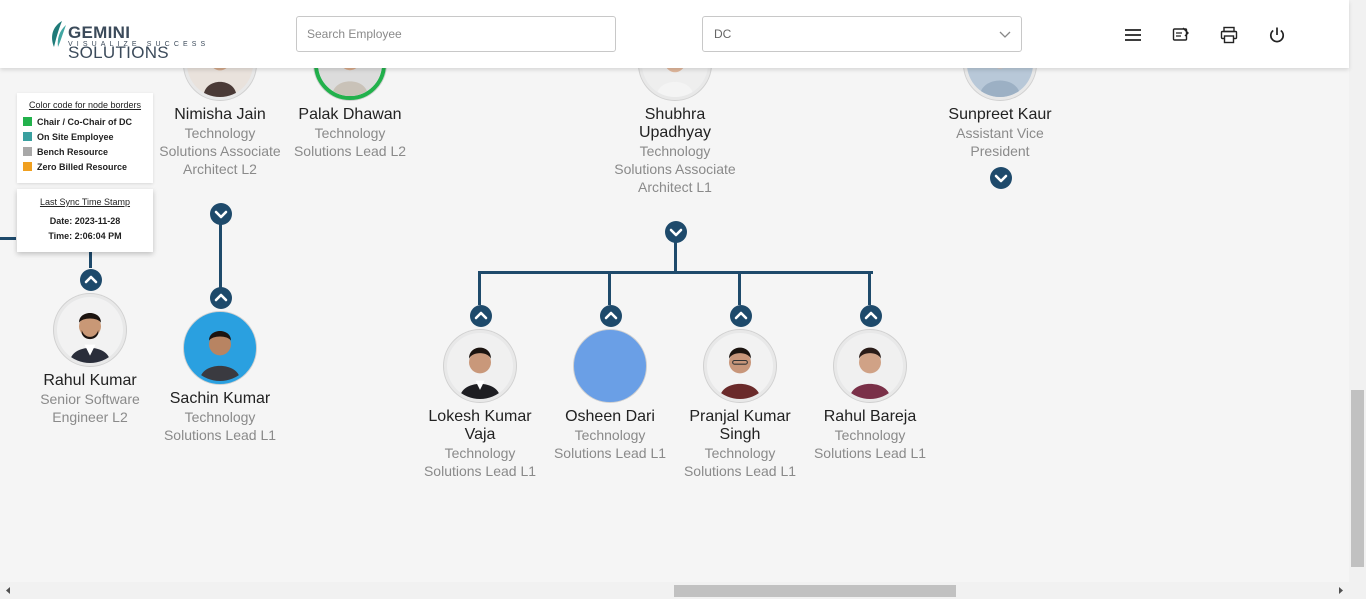  I want to click on gemini-logo: GEMINI SOLUTIONS VISUALIZE SUCCESS, so click(131, 39).